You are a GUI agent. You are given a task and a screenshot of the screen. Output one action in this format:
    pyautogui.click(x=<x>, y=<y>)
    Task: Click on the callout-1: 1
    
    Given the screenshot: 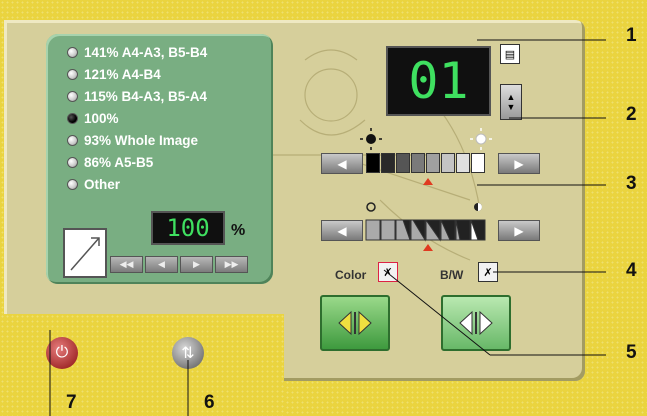 What is the action you would take?
    pyautogui.click(x=631, y=35)
    